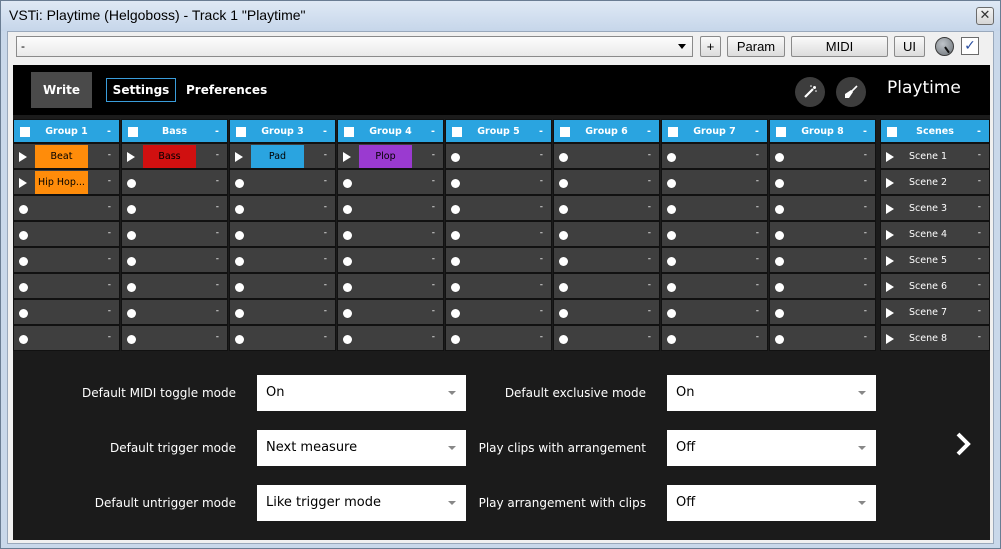 Image resolution: width=1001 pixels, height=549 pixels. Describe the element at coordinates (985, 16) in the screenshot. I see `close-button: ✕` at that location.